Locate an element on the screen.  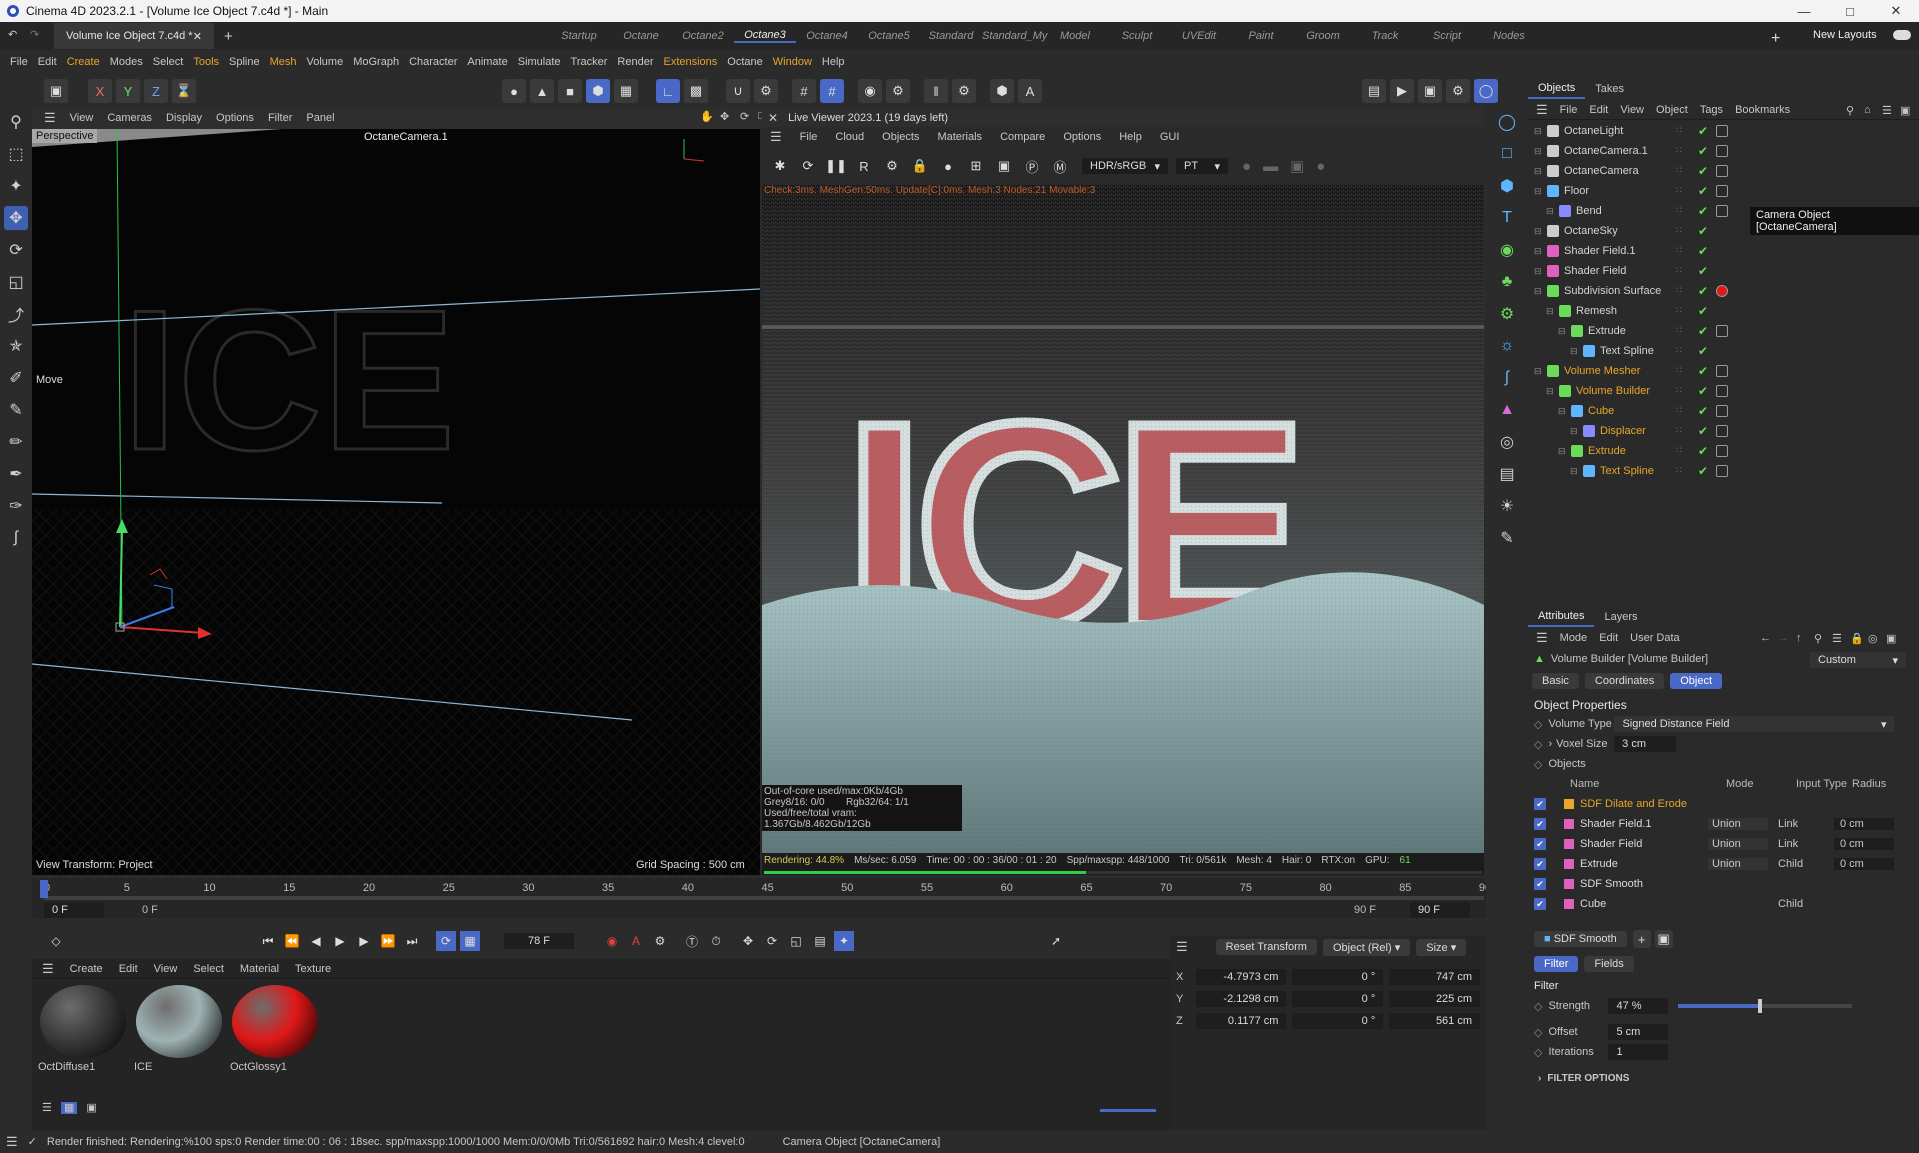
object-name: Remesh is located at coordinates (1596, 311).